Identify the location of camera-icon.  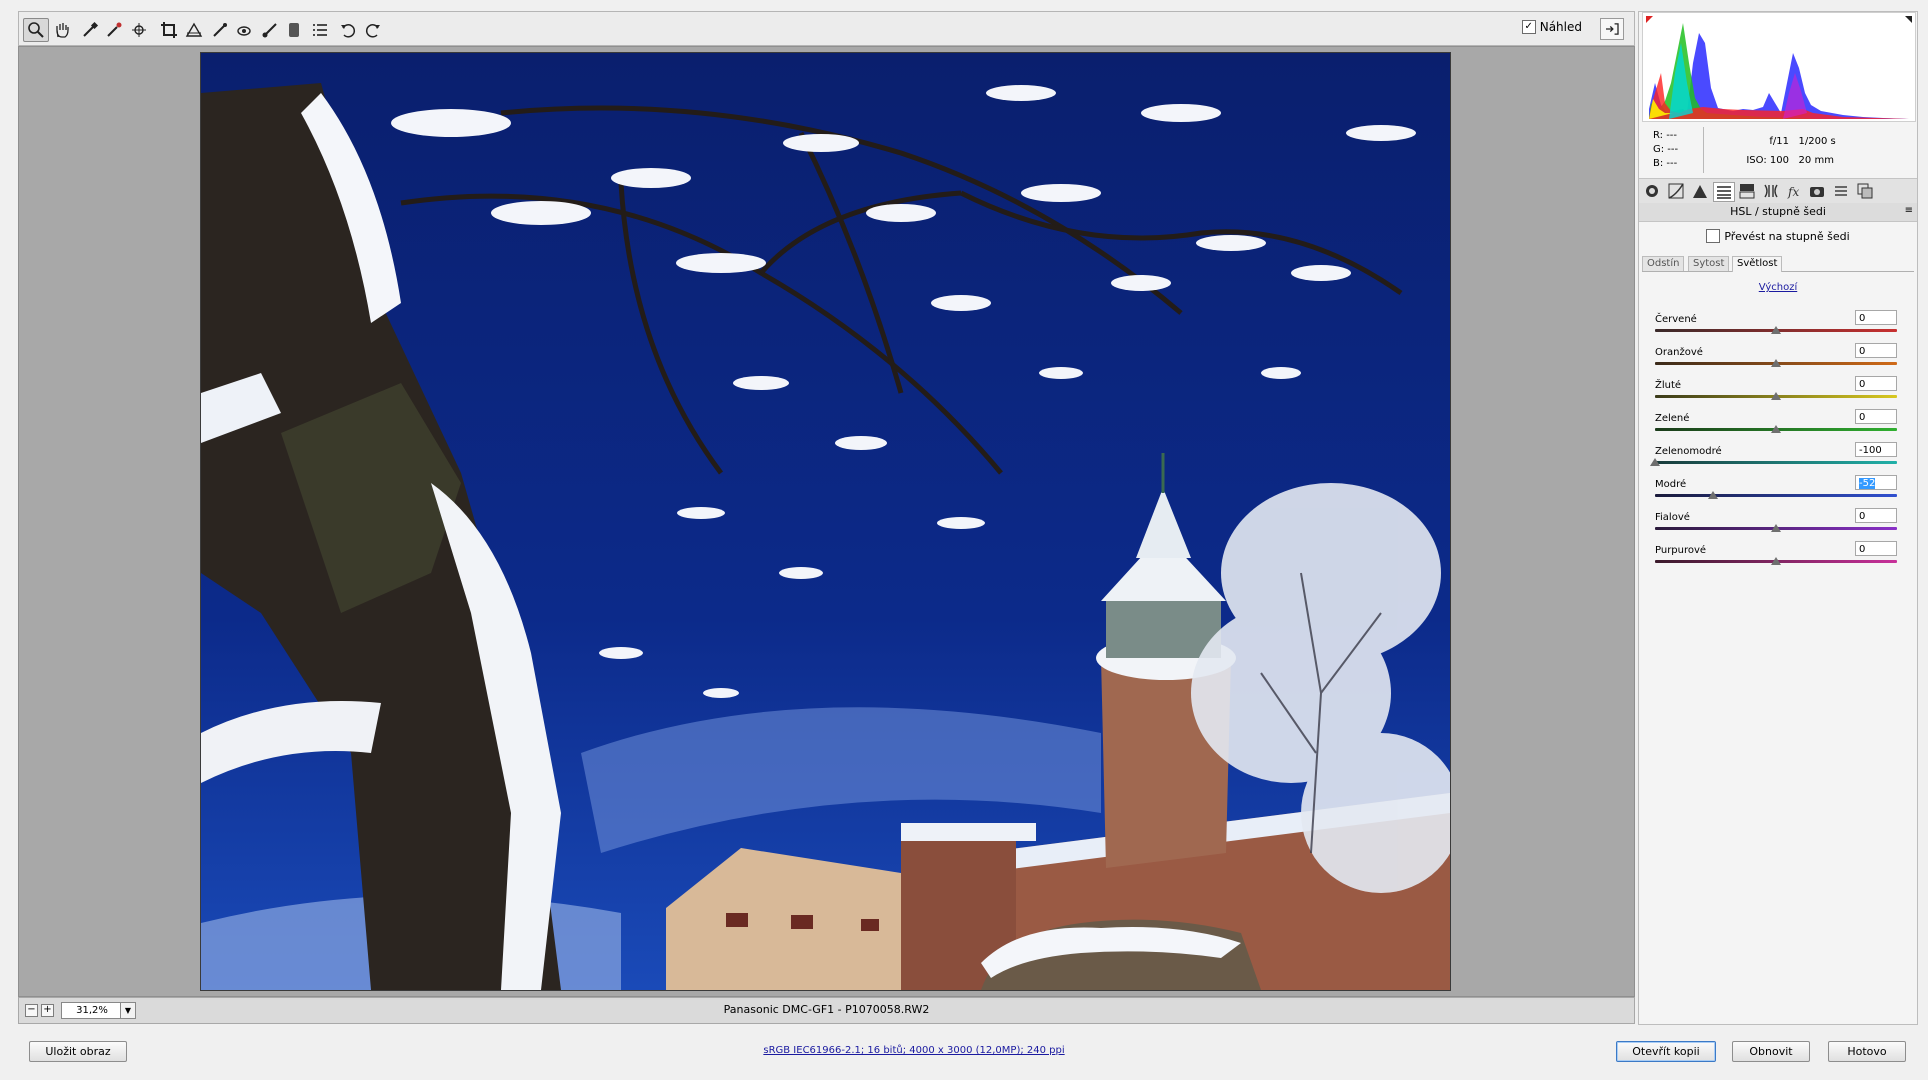
(1652, 191).